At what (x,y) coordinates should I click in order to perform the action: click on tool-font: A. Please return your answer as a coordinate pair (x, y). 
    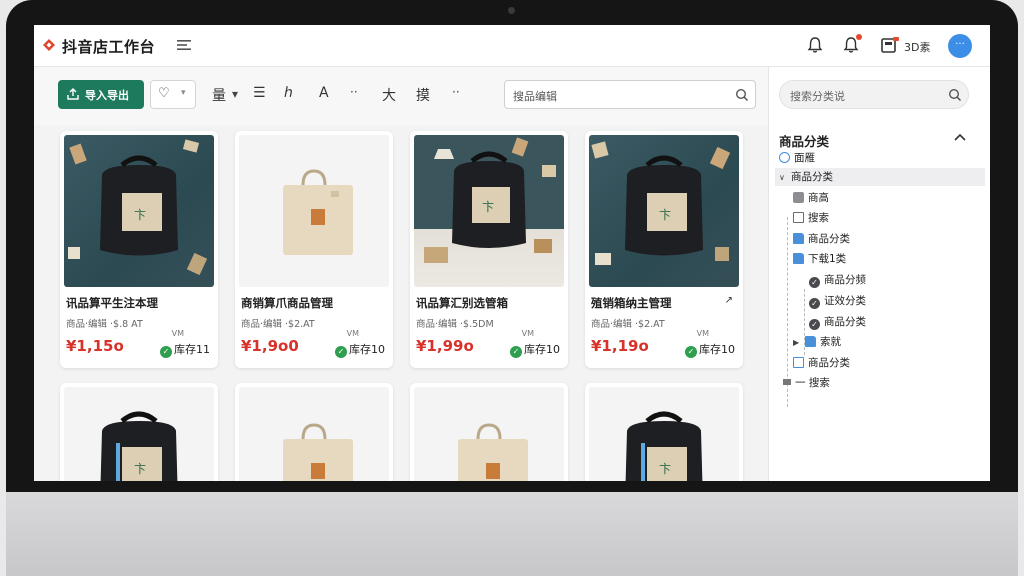
    Looking at the image, I should click on (324, 93).